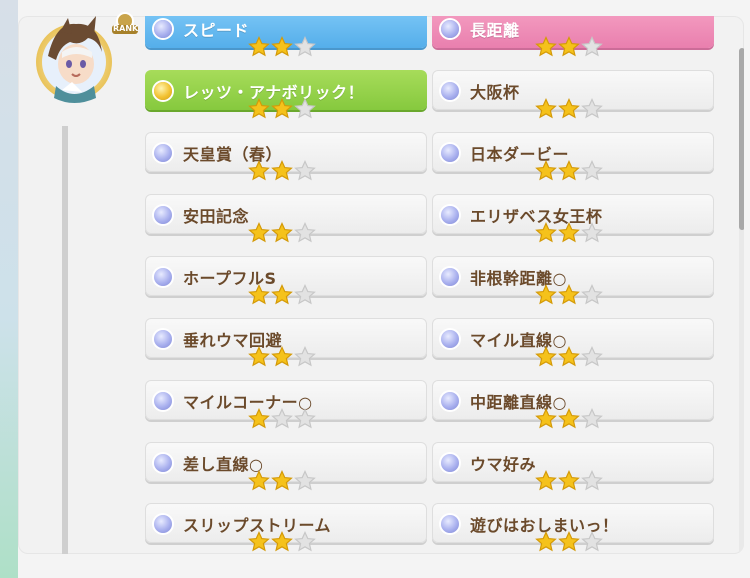  Describe the element at coordinates (573, 280) in the screenshot. I see `skill-item: 非根幹距離○` at that location.